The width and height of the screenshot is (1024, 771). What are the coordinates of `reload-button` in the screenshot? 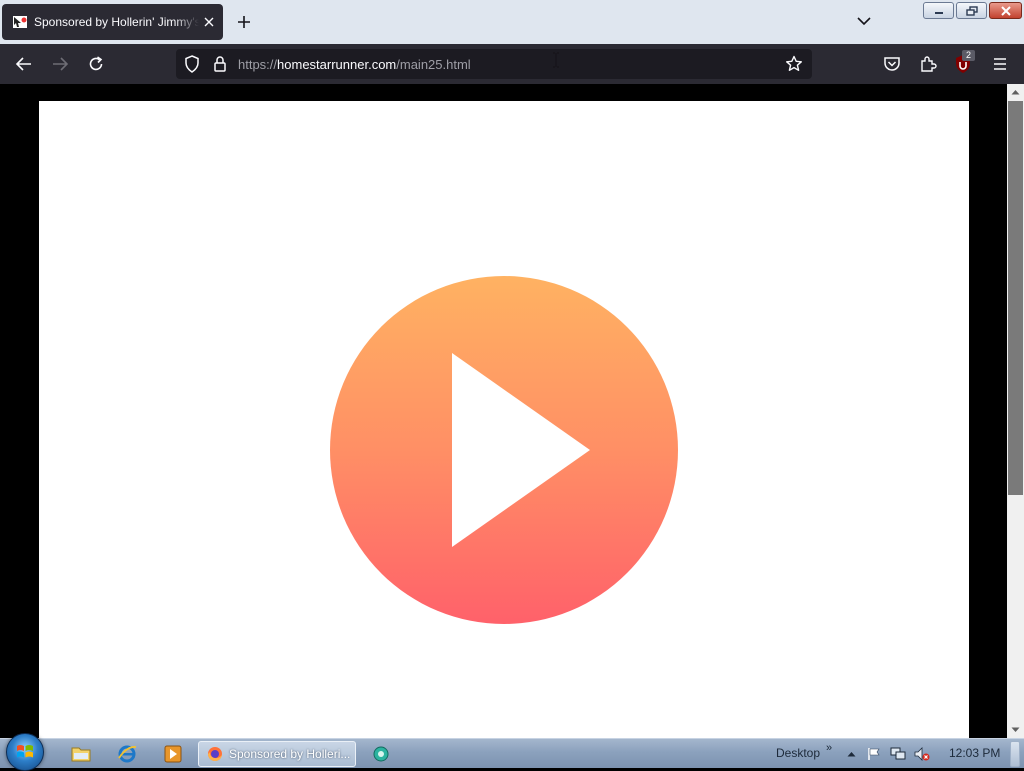 It's located at (96, 64).